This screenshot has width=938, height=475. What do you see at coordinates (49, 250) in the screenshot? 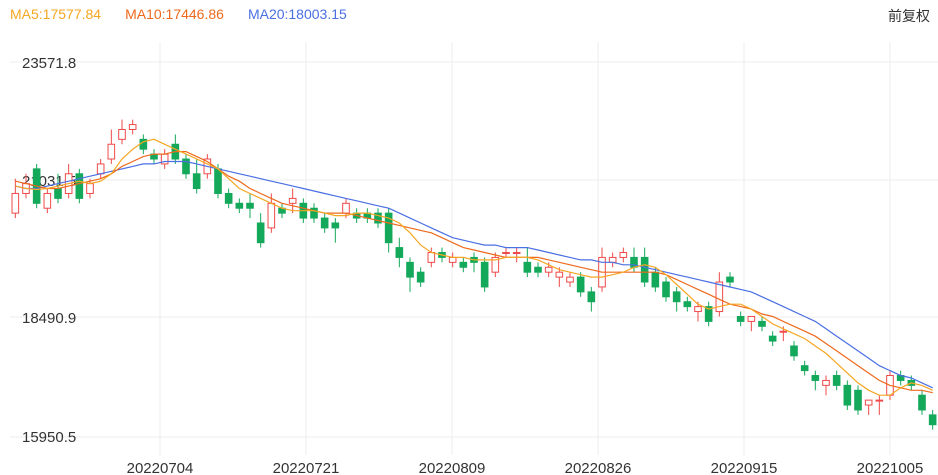
I see `y-axis-labels: 23571.8 21031.5 18490.9 15950.5` at bounding box center [49, 250].